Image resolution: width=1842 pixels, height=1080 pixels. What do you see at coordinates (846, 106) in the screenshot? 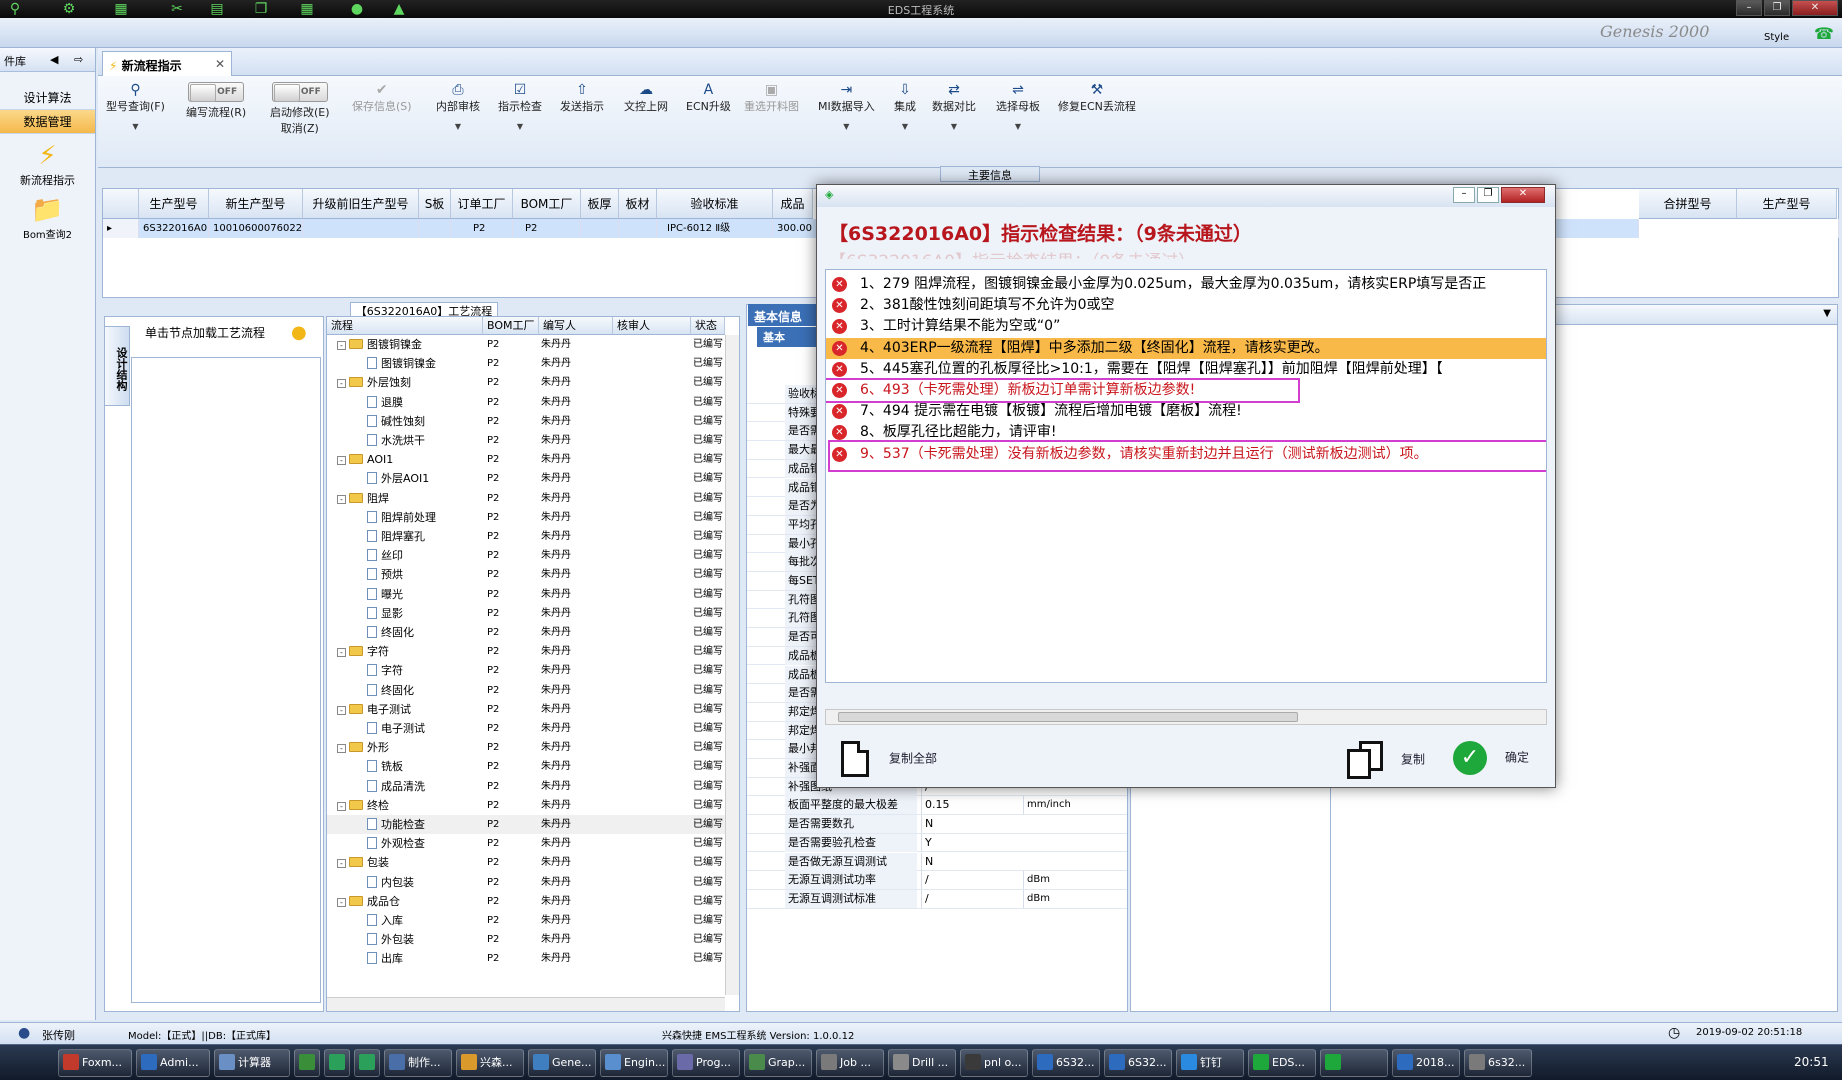
I see `mi-import-button: ⇥ MI数据导入 ▼` at bounding box center [846, 106].